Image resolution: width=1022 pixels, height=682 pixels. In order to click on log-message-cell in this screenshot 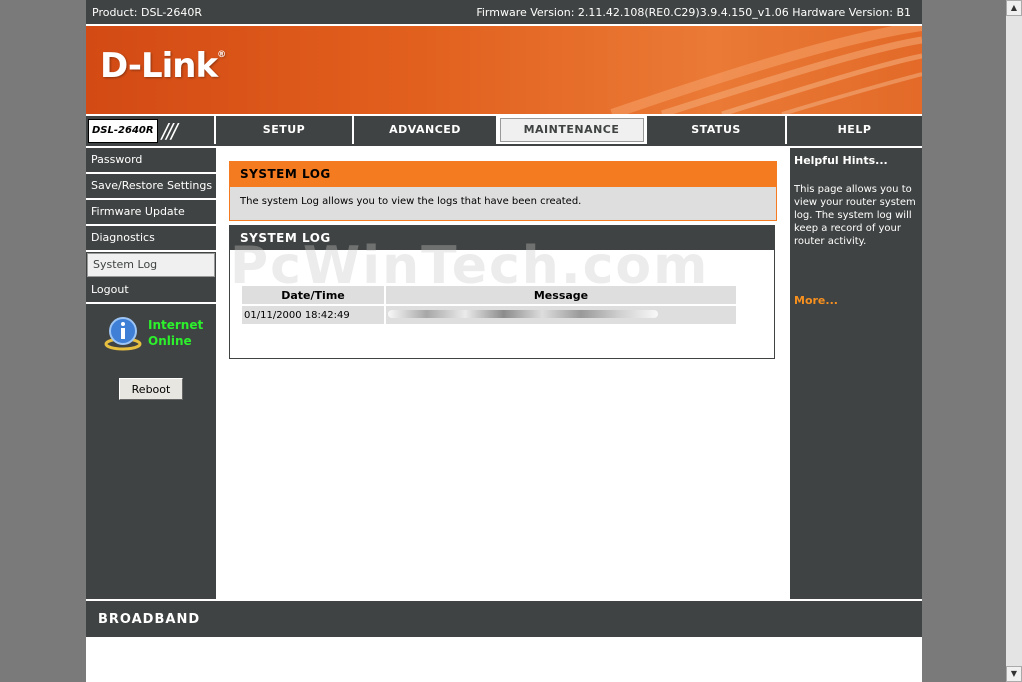, I will do `click(561, 315)`.